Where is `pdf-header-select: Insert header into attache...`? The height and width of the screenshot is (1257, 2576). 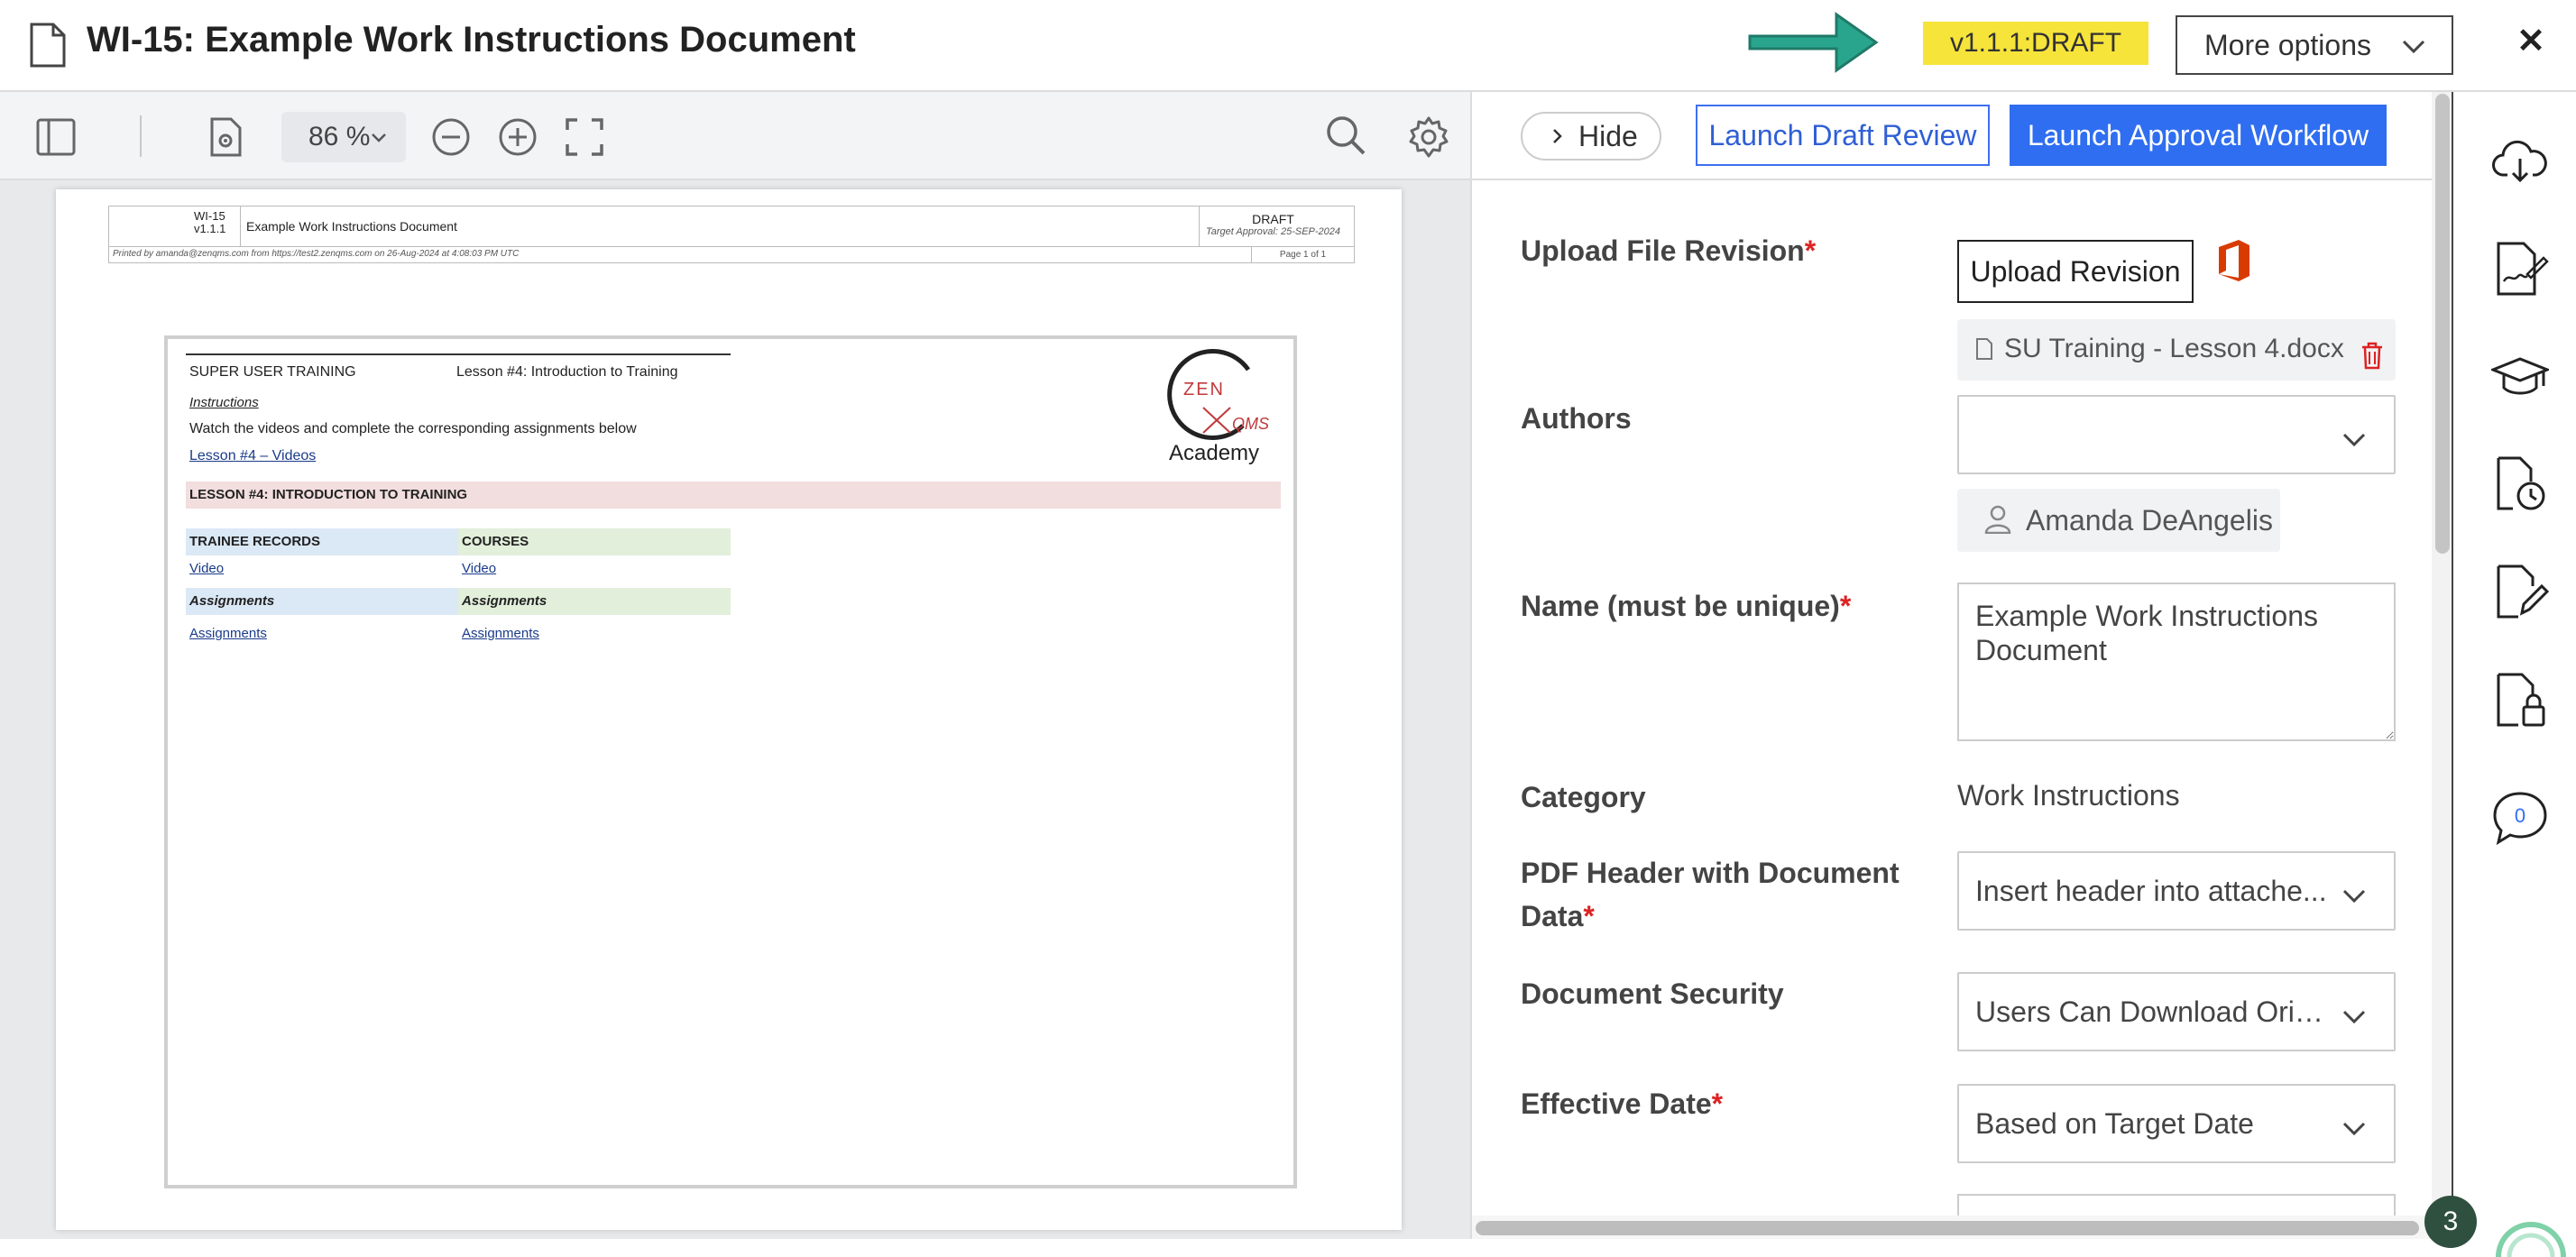
pdf-header-select: Insert header into attache... is located at coordinates (2177, 891).